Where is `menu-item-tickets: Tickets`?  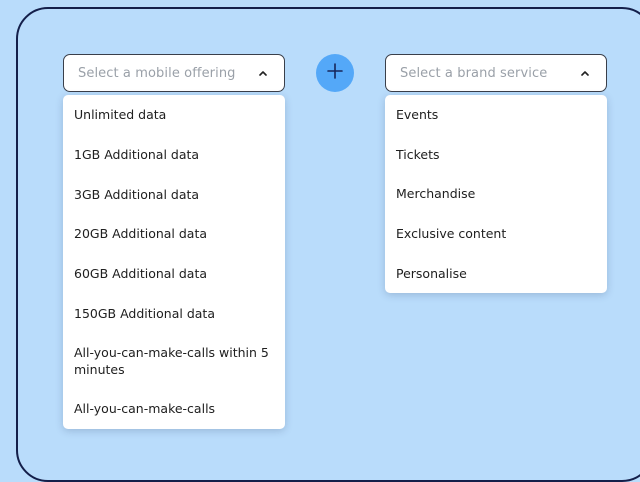
menu-item-tickets: Tickets is located at coordinates (496, 155).